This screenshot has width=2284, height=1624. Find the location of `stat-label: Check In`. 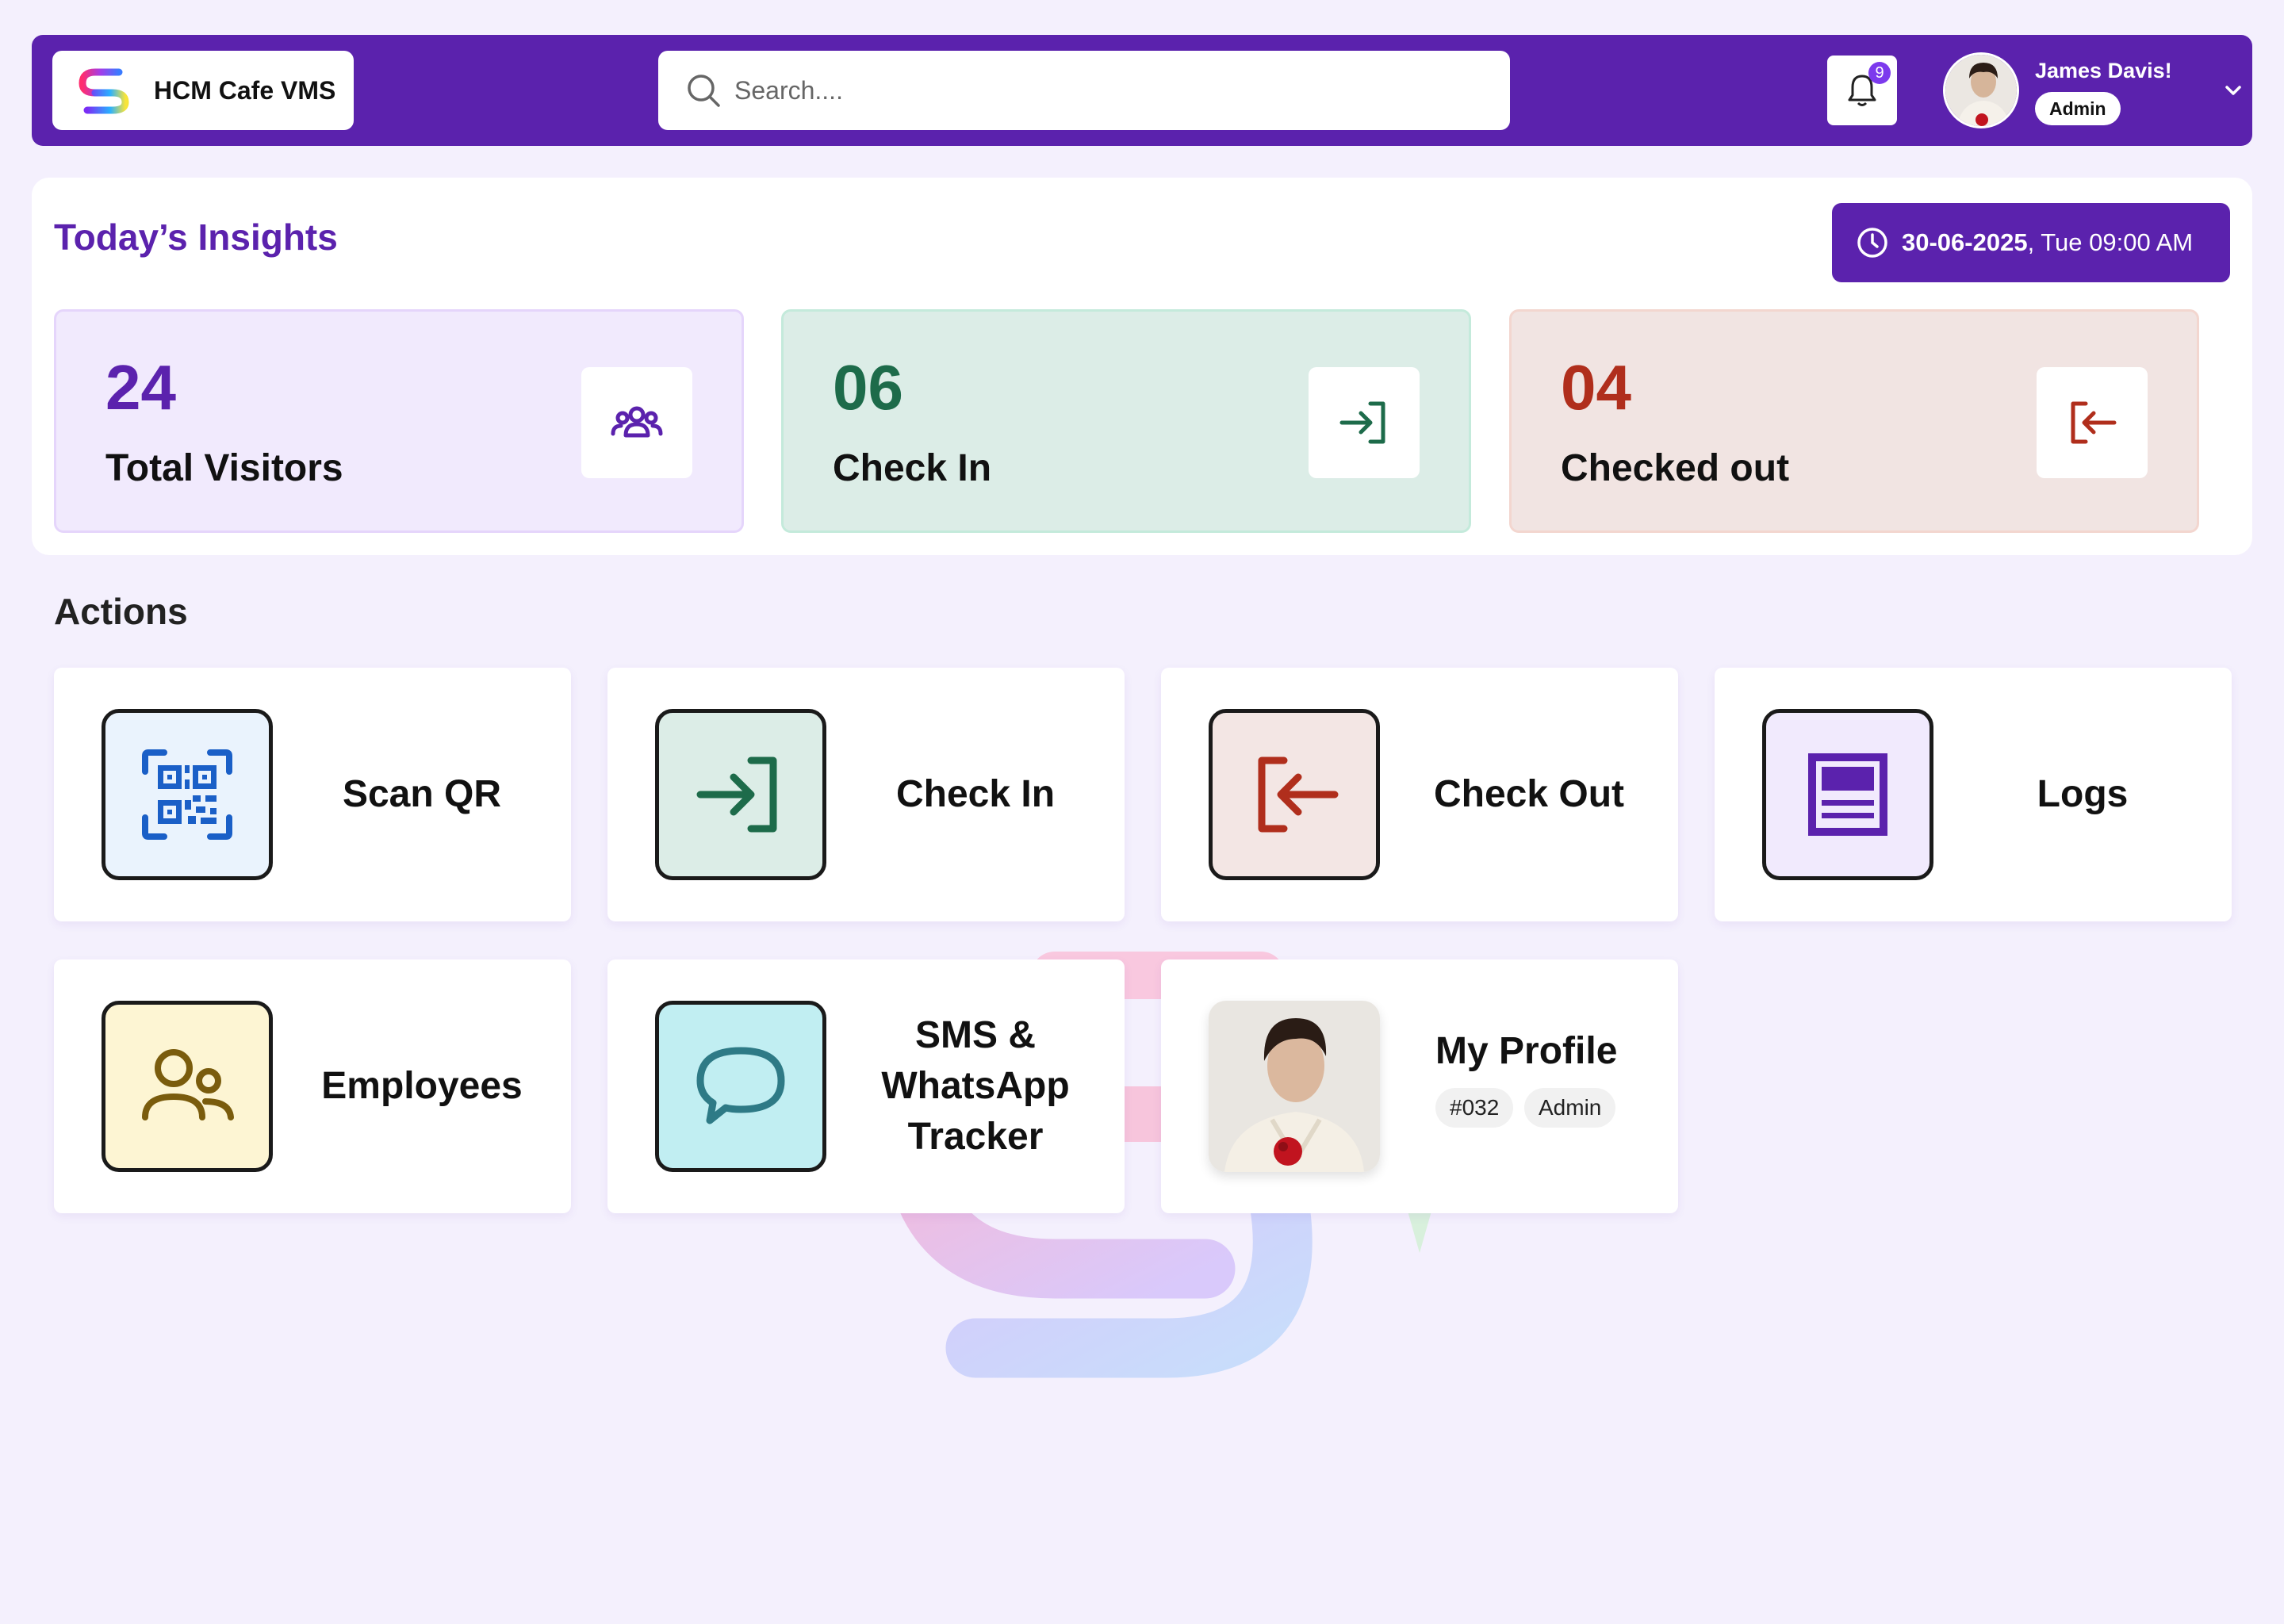

stat-label: Check In is located at coordinates (912, 468).